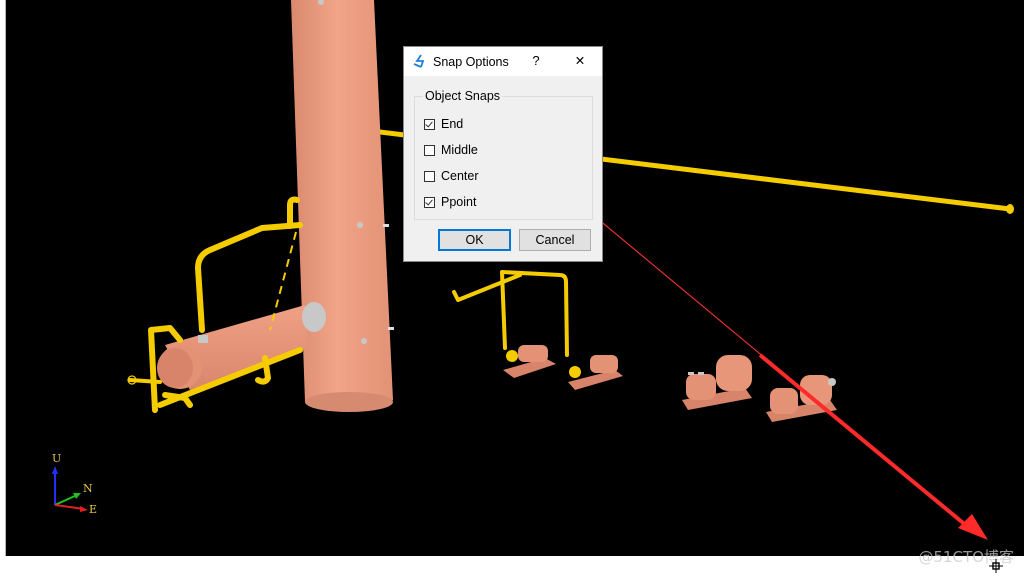  I want to click on checkbox-end-box, so click(429, 124).